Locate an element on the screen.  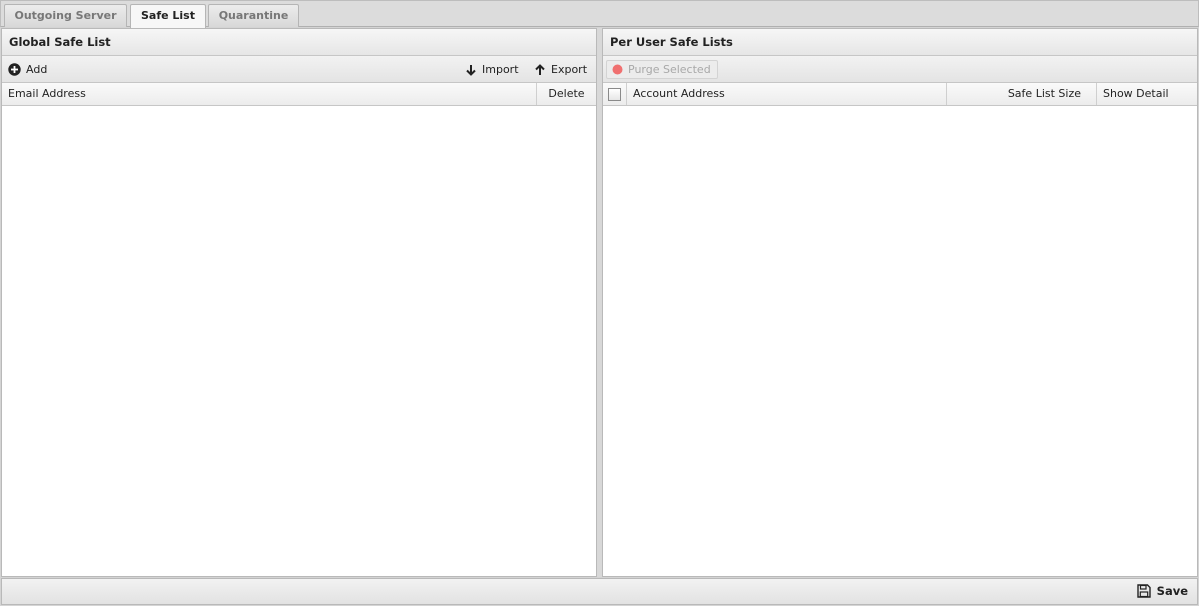
panel-title: Global Safe List is located at coordinates (299, 42).